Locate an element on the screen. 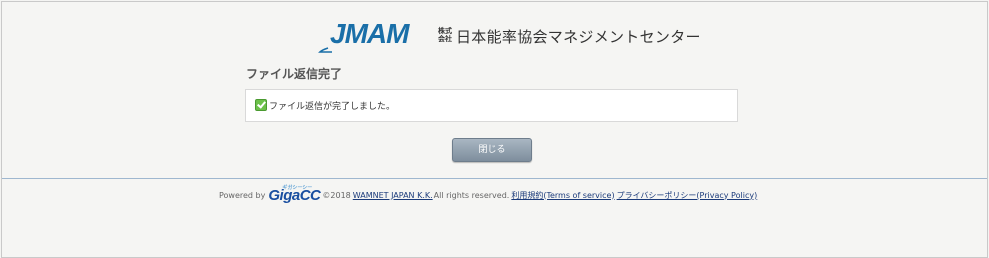  powered-by-label: Powered by is located at coordinates (242, 195).